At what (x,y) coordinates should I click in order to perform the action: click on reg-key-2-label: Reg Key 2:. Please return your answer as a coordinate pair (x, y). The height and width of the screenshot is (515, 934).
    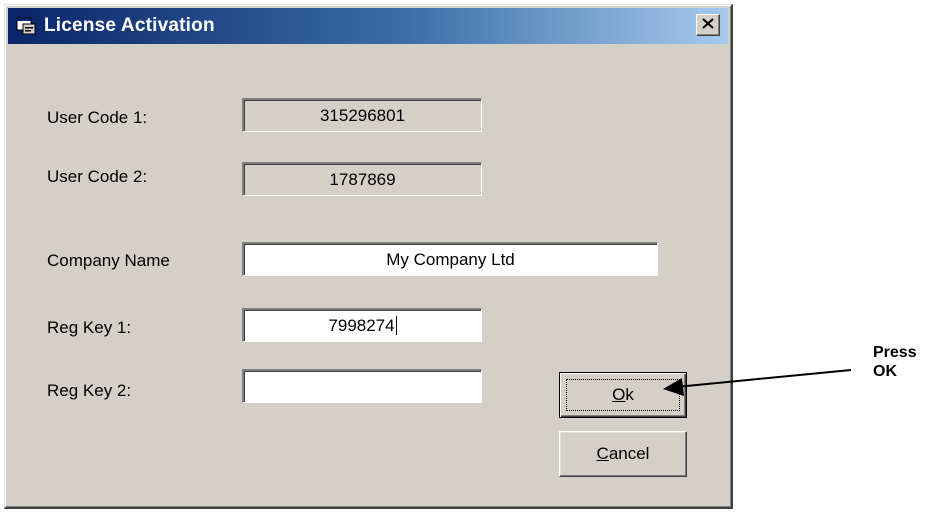
    Looking at the image, I should click on (89, 390).